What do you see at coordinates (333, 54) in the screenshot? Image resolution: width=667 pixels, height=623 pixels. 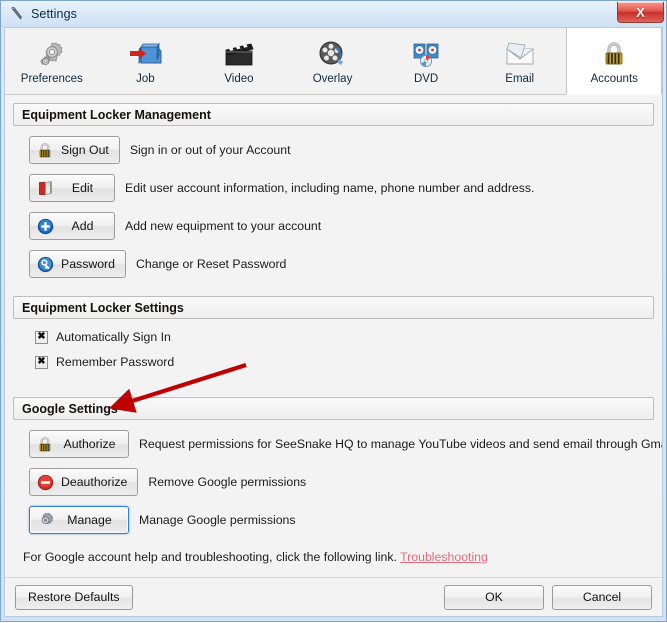 I see `film-reel-icon` at bounding box center [333, 54].